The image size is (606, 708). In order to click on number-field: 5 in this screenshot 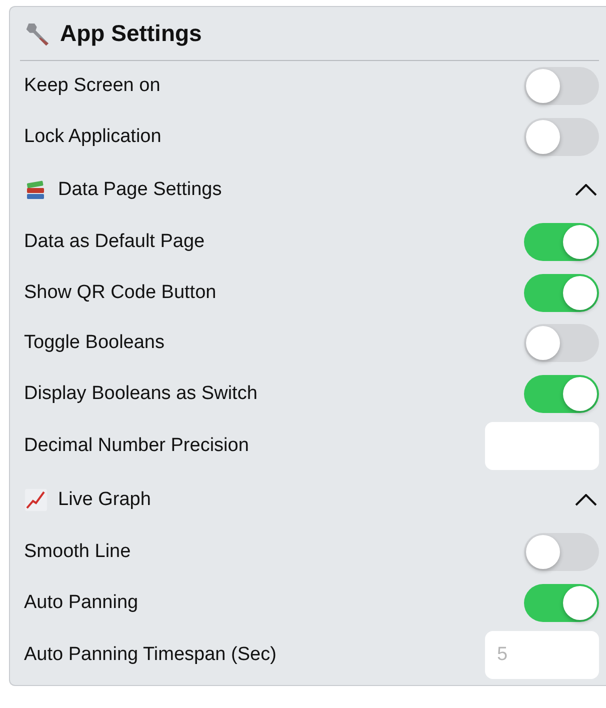, I will do `click(542, 654)`.